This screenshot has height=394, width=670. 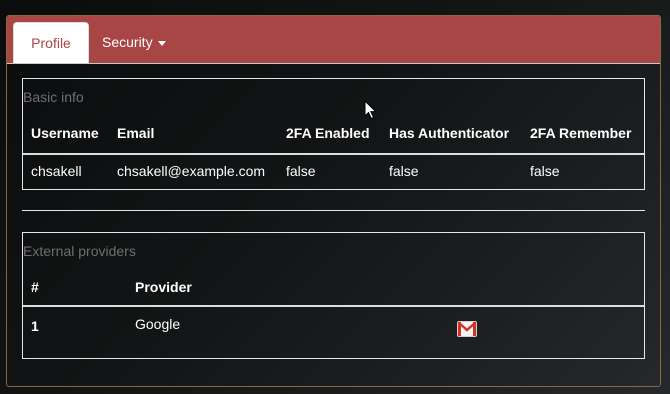 I want to click on mouse-pointer-icon, so click(x=371, y=110).